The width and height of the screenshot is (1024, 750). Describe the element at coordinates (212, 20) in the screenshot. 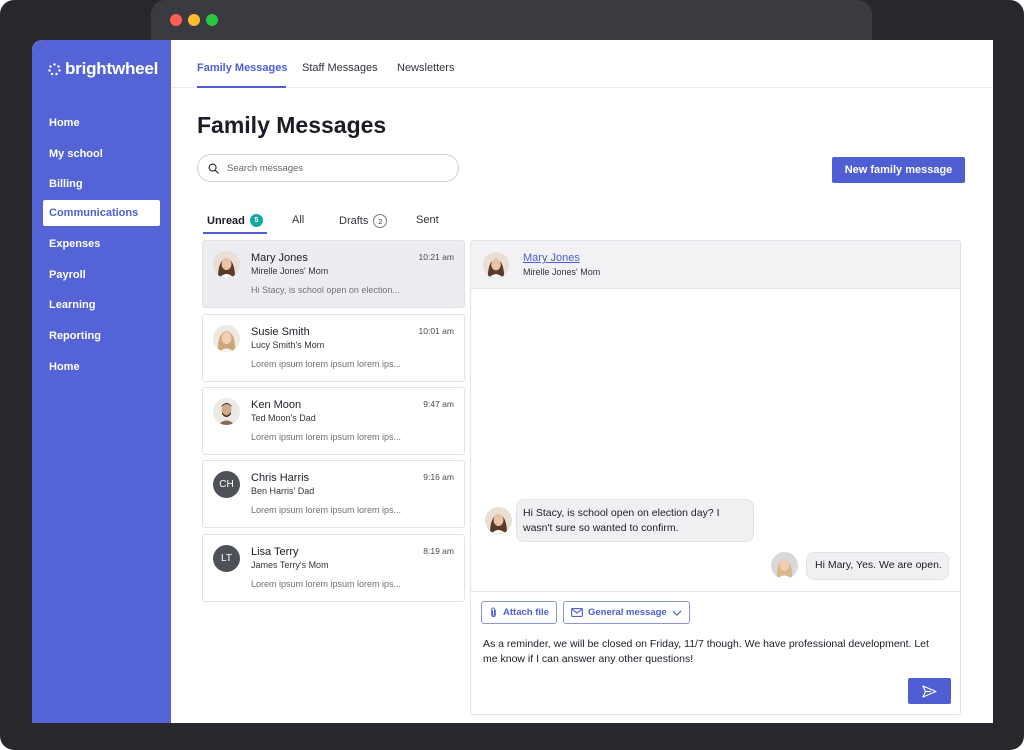

I see `window-maximize-button` at that location.